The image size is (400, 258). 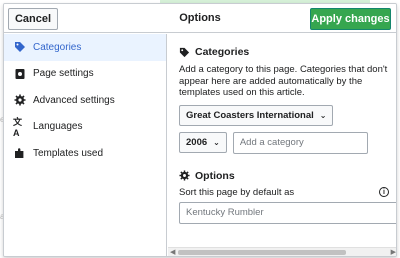 I want to click on add-category-input: Add a category, so click(x=300, y=142).